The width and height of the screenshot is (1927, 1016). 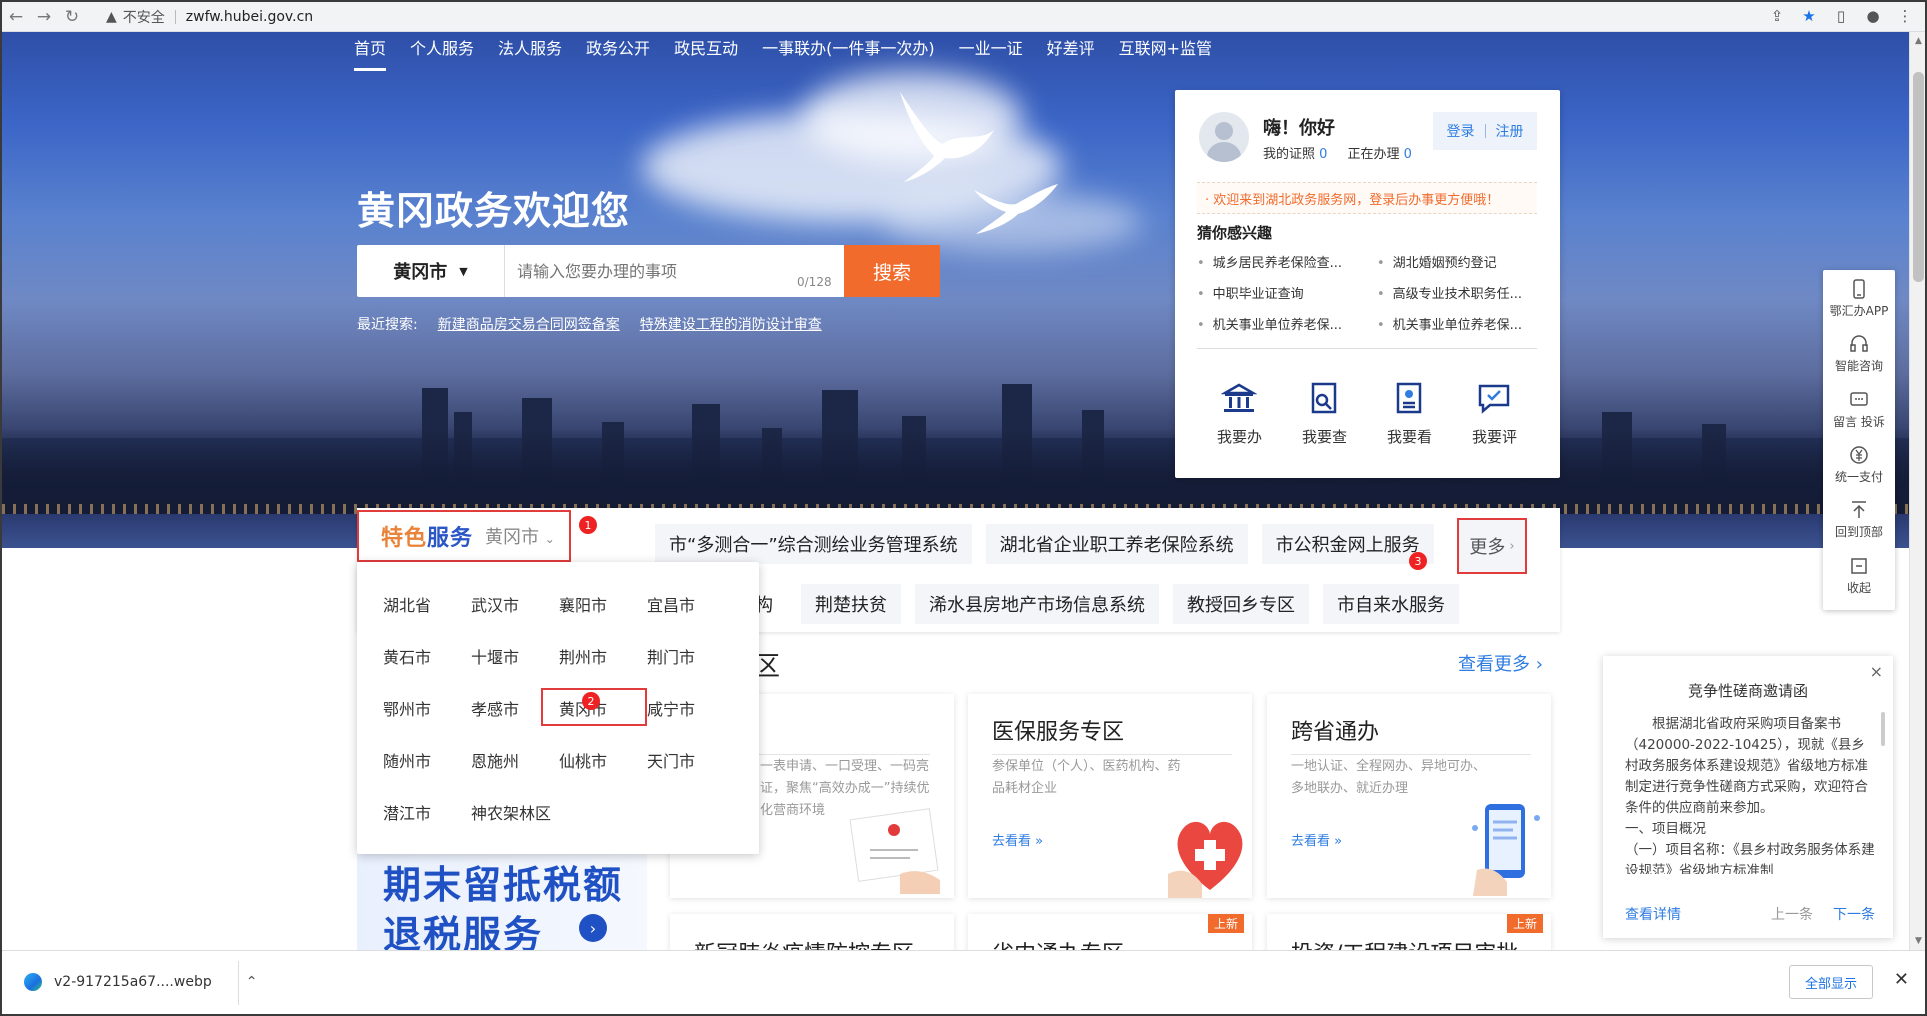 What do you see at coordinates (1918, 41) in the screenshot?
I see `scroll-up-icon: ▲` at bounding box center [1918, 41].